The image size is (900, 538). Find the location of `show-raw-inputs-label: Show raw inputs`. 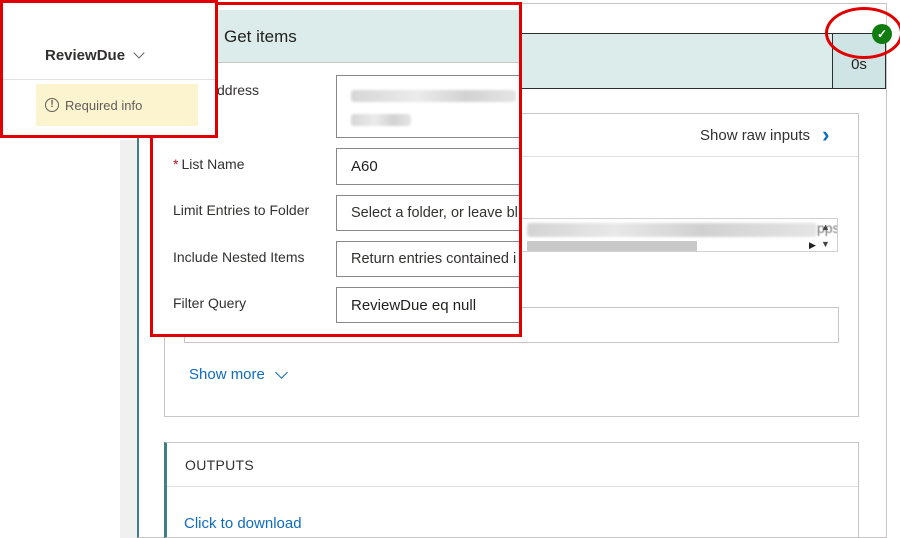

show-raw-inputs-label: Show raw inputs is located at coordinates (755, 135).